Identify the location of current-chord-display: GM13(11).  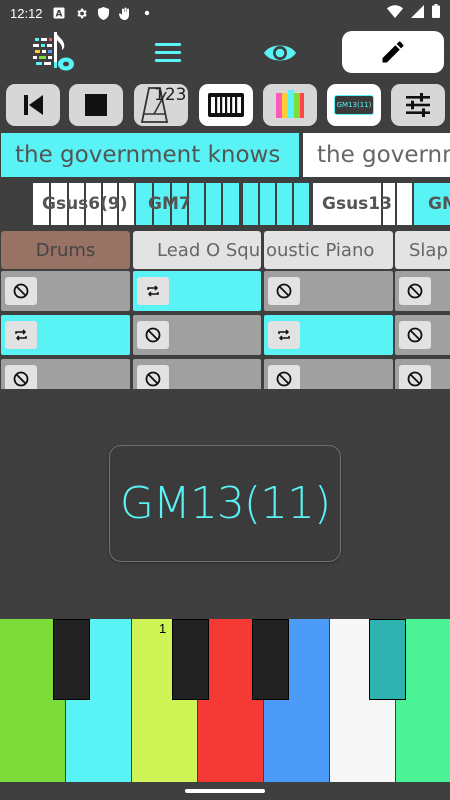
(225, 503).